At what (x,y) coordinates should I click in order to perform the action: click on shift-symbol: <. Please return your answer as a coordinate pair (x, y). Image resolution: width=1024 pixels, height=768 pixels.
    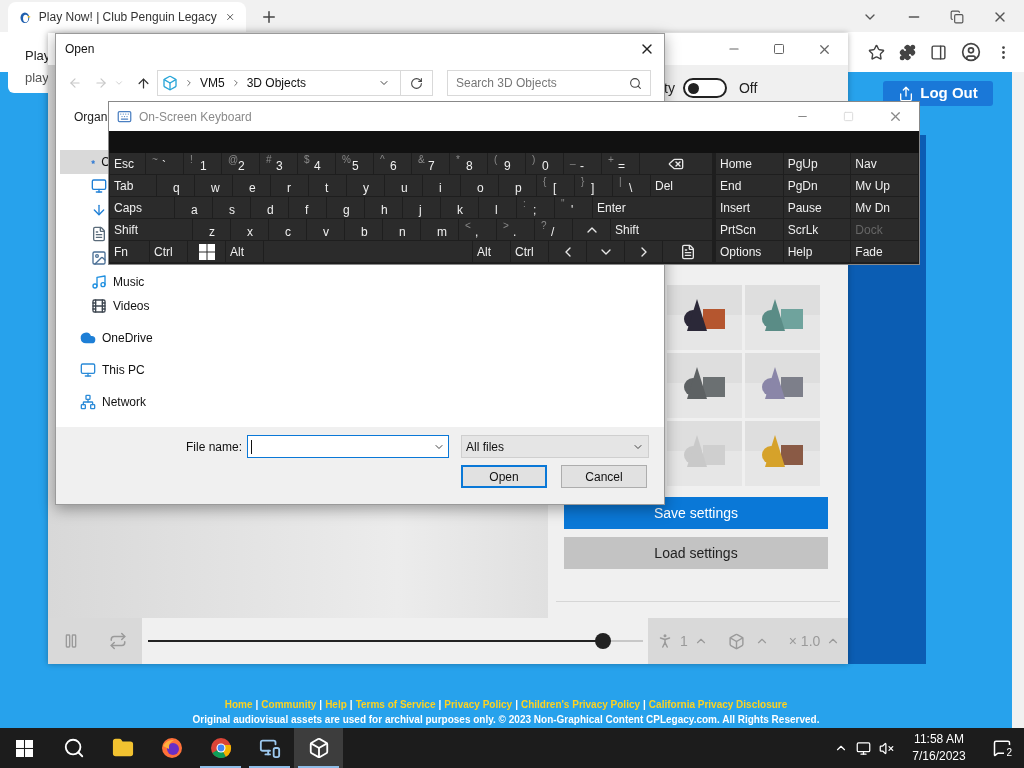
    Looking at the image, I should click on (468, 226).